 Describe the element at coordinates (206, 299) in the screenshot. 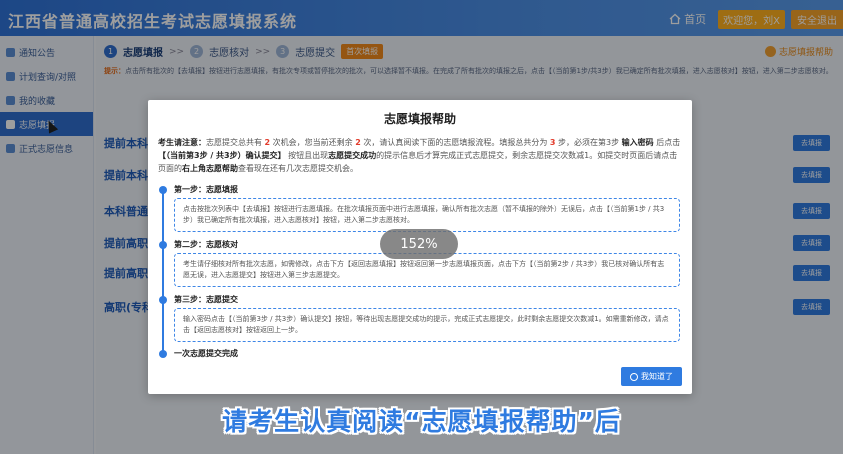

I see `step-heading: 第三步：志愿提交` at that location.